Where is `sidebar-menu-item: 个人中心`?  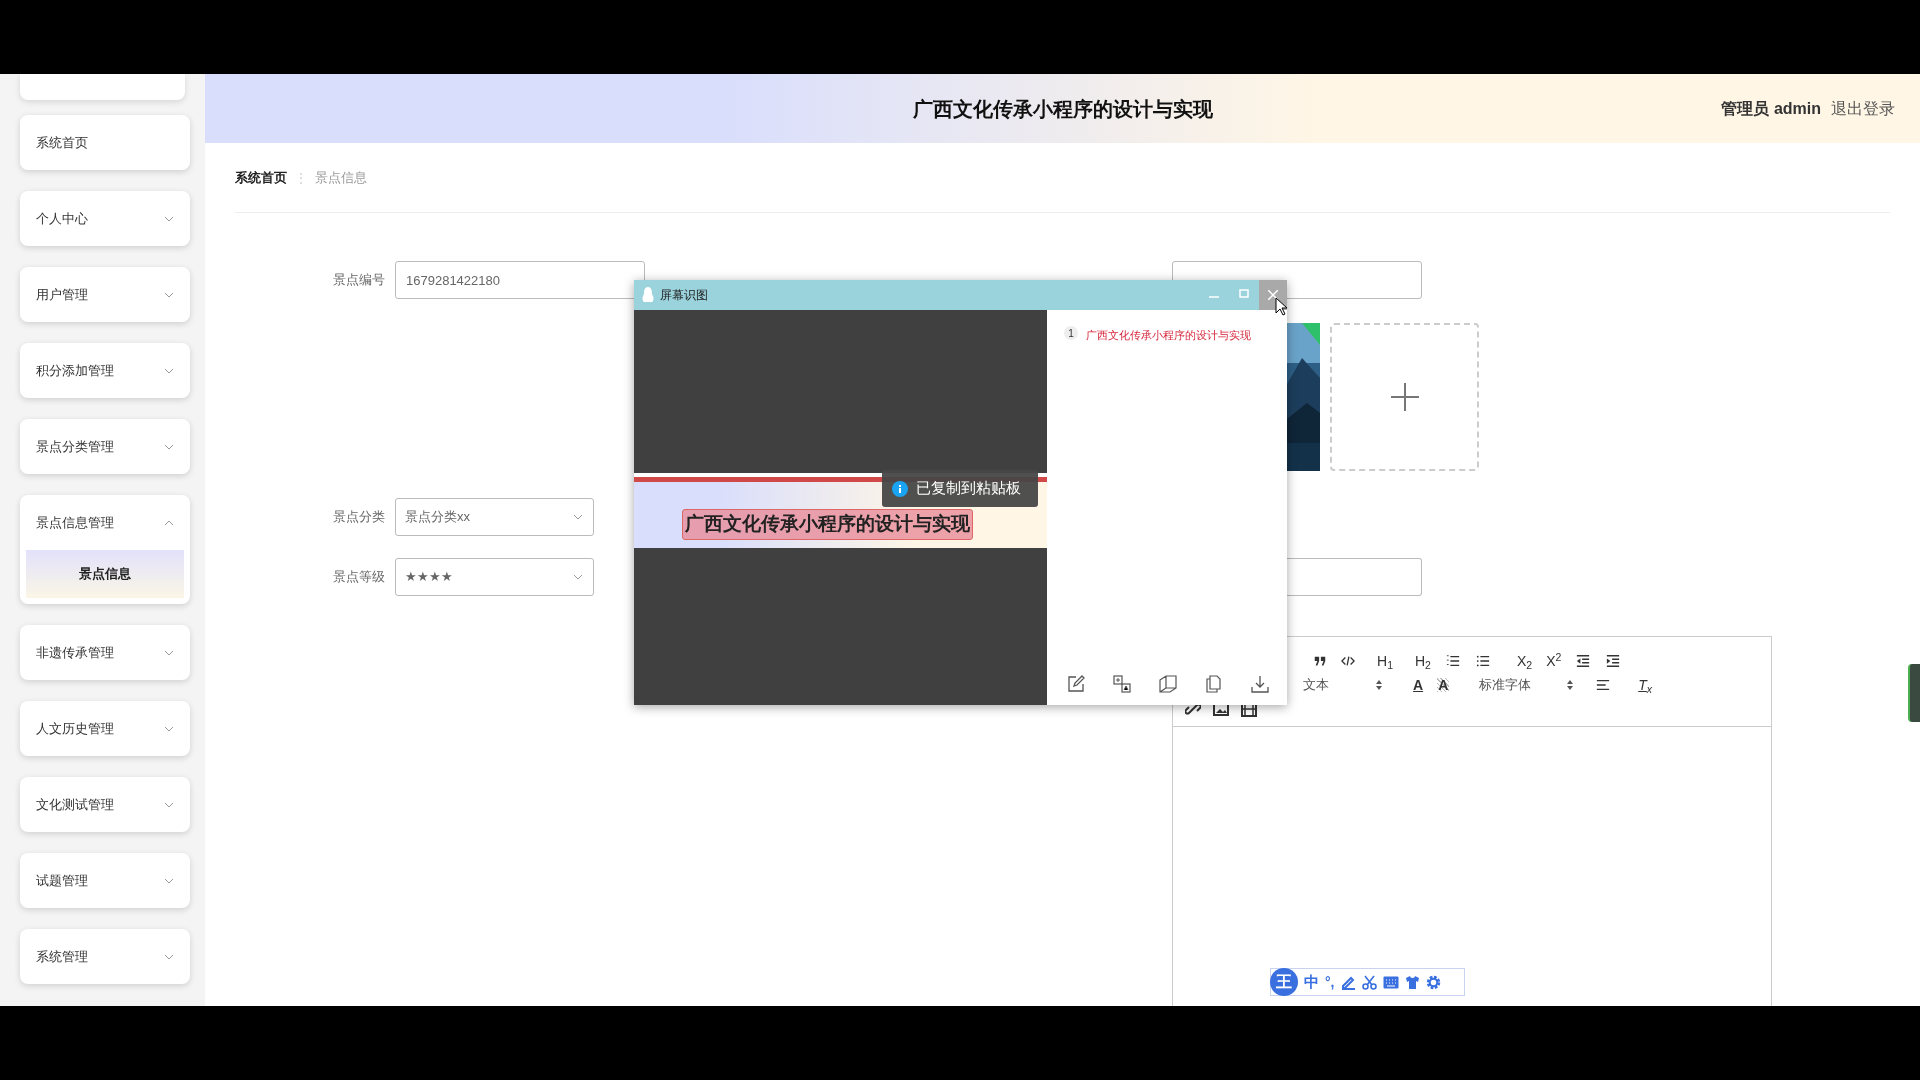 sidebar-menu-item: 个人中心 is located at coordinates (105, 218).